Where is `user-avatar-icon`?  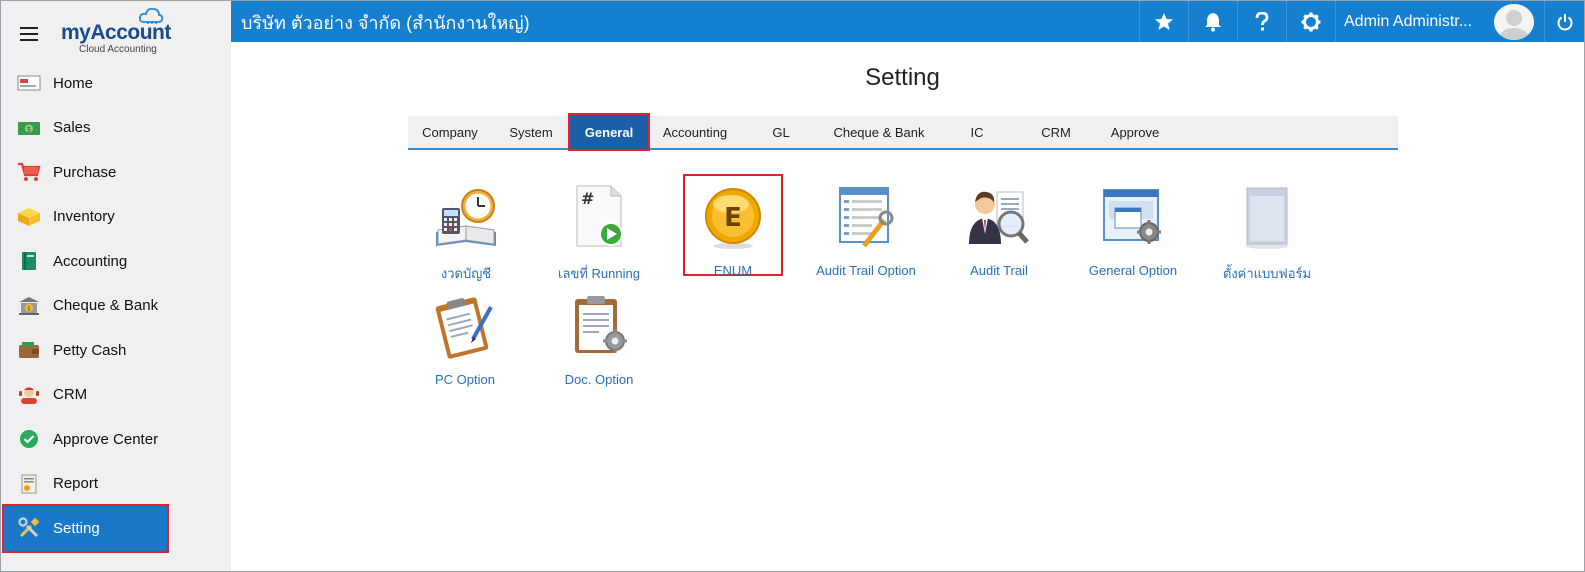
user-avatar-icon is located at coordinates (1514, 21).